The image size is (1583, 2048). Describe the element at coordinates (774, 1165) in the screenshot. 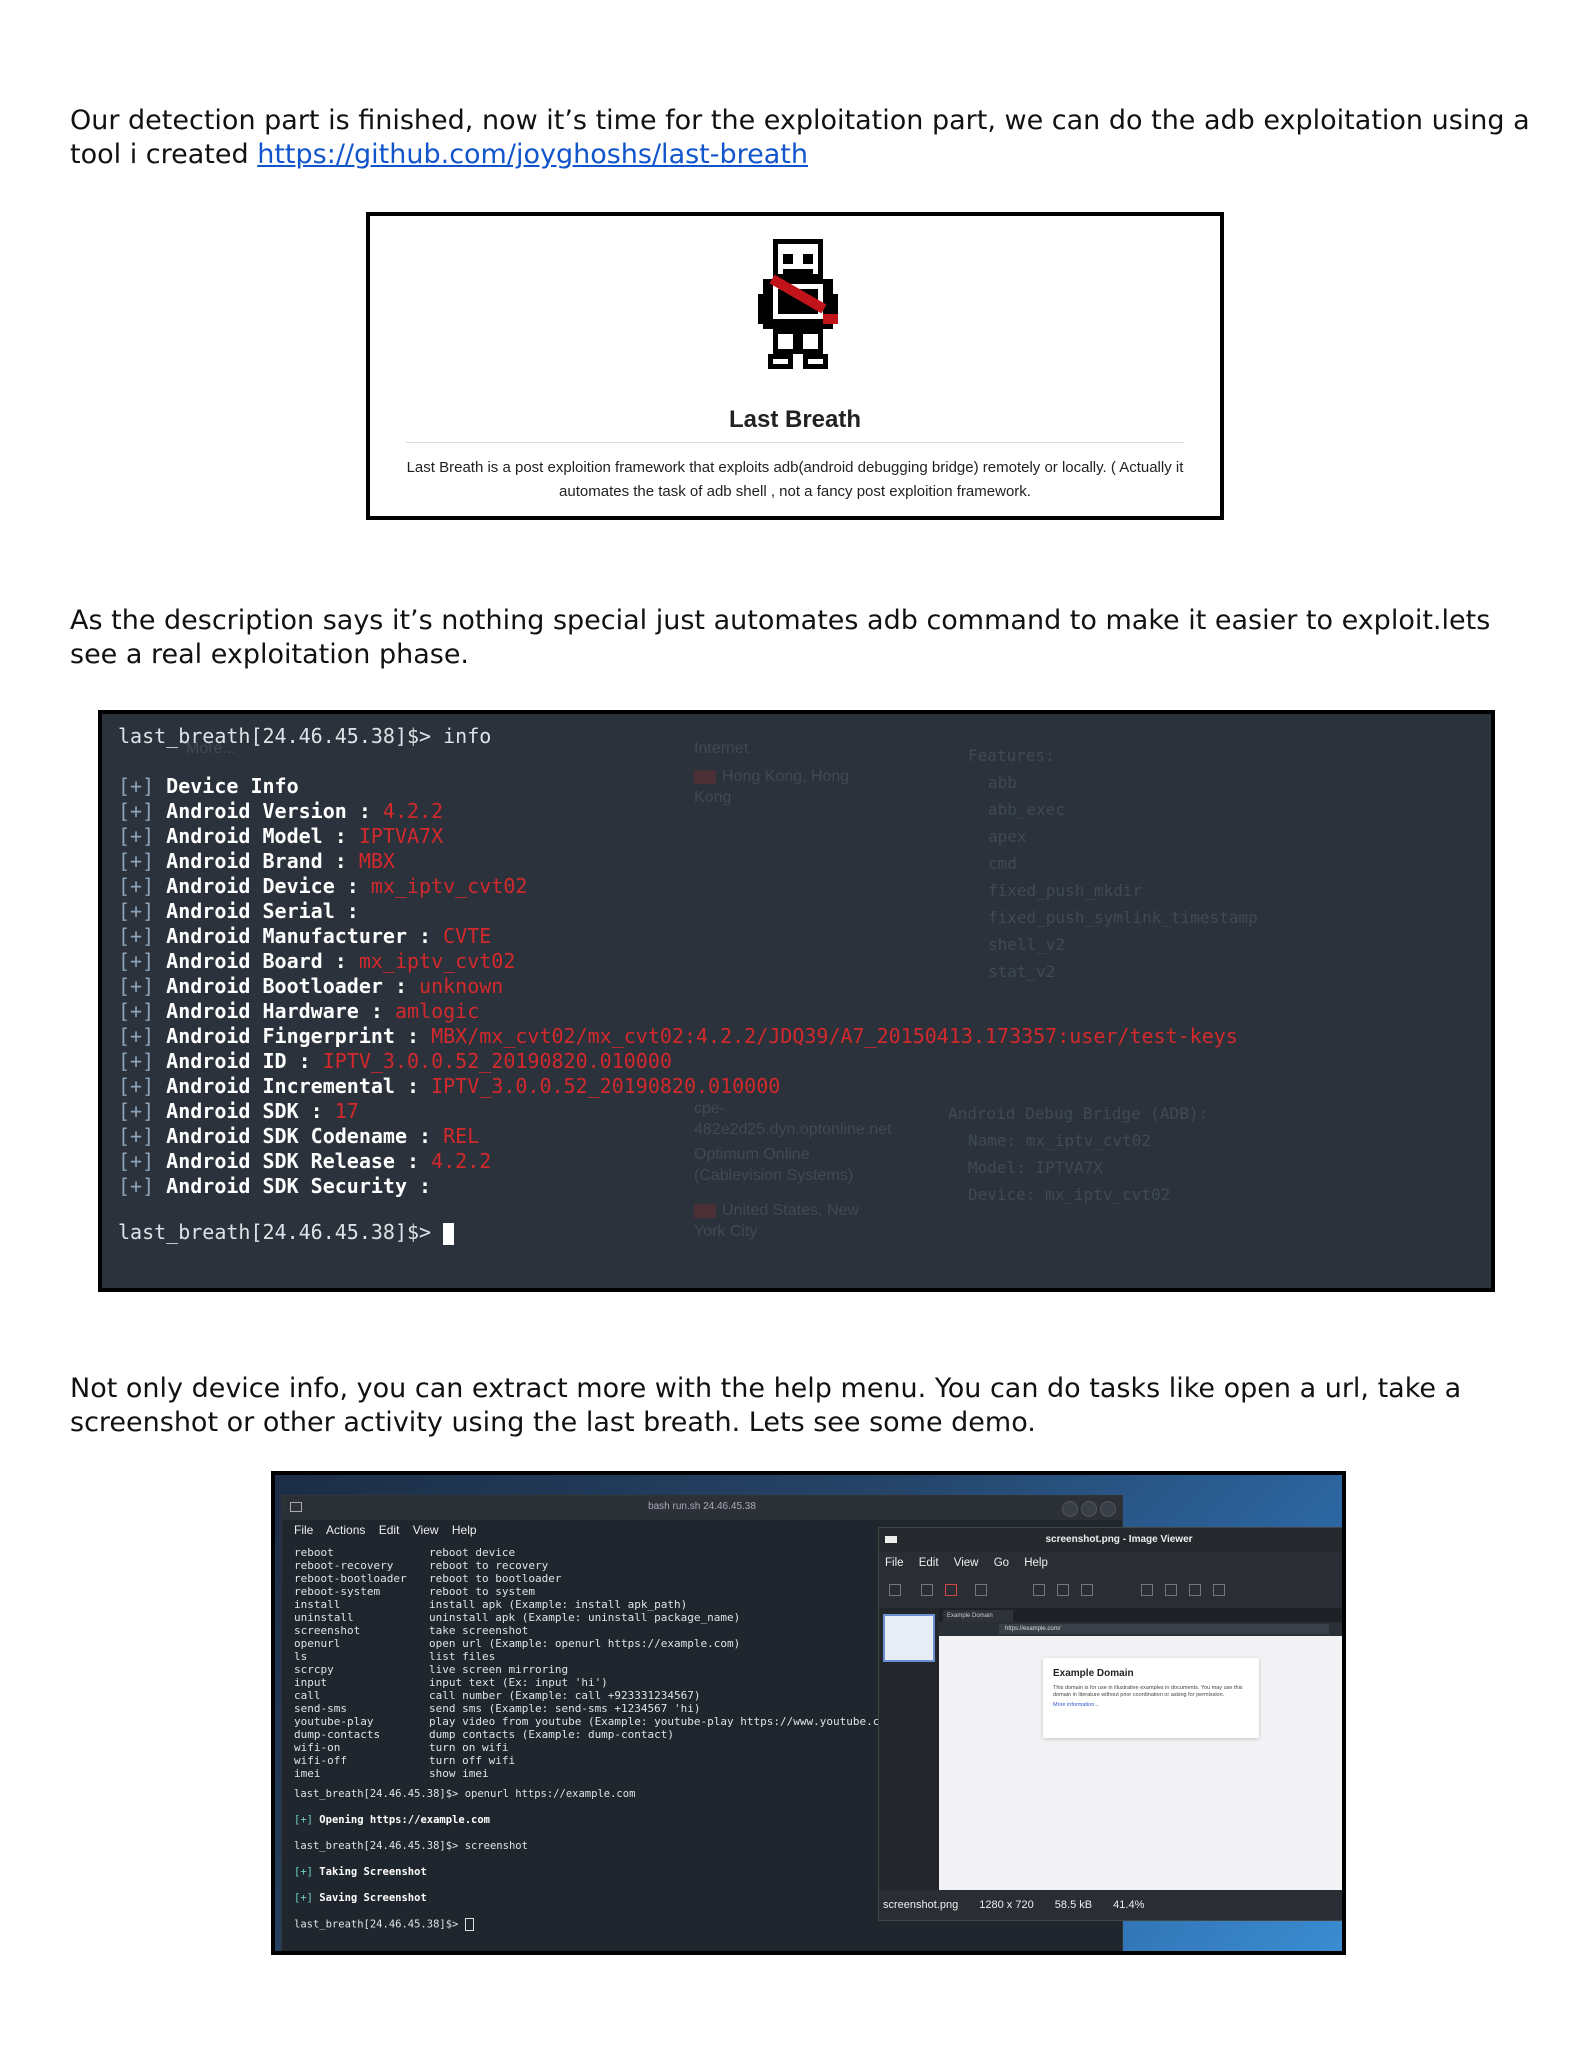

I see `ghost-isp: Optimum Online (Cablevision Systems)` at that location.